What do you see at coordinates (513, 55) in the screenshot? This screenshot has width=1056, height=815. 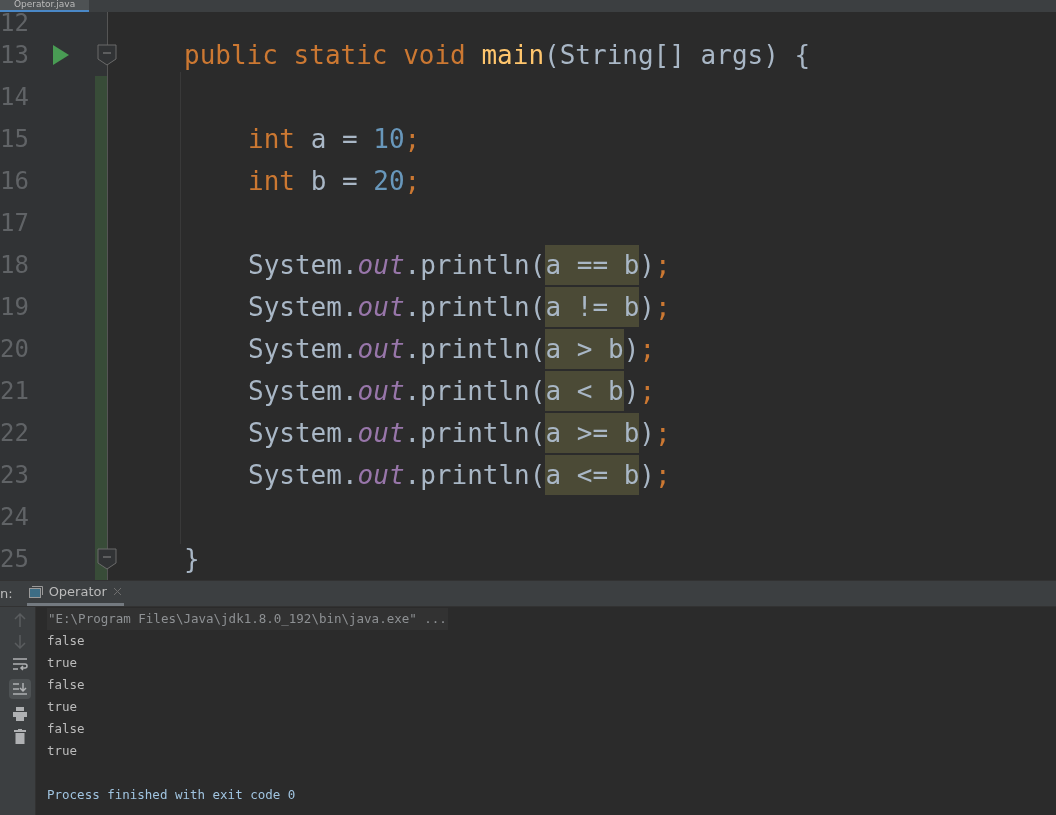 I see `code-token: main` at bounding box center [513, 55].